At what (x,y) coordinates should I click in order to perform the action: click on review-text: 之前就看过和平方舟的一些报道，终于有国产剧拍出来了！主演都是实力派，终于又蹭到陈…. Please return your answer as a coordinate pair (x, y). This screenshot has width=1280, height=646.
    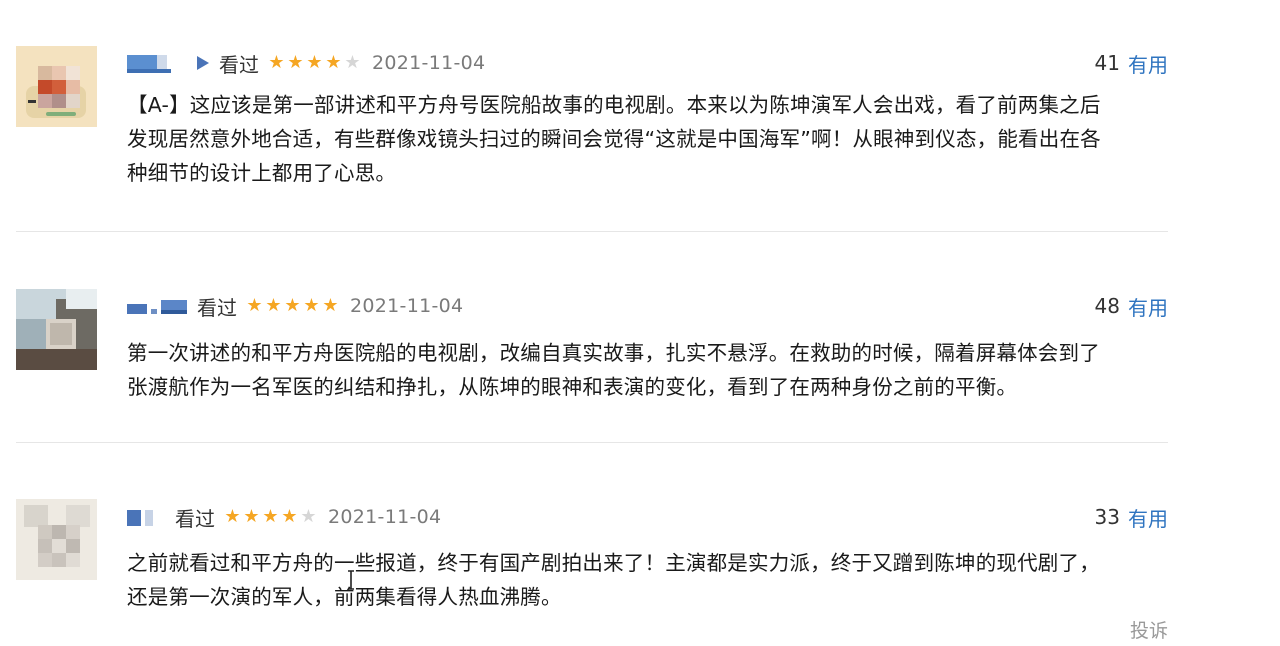
    Looking at the image, I should click on (613, 580).